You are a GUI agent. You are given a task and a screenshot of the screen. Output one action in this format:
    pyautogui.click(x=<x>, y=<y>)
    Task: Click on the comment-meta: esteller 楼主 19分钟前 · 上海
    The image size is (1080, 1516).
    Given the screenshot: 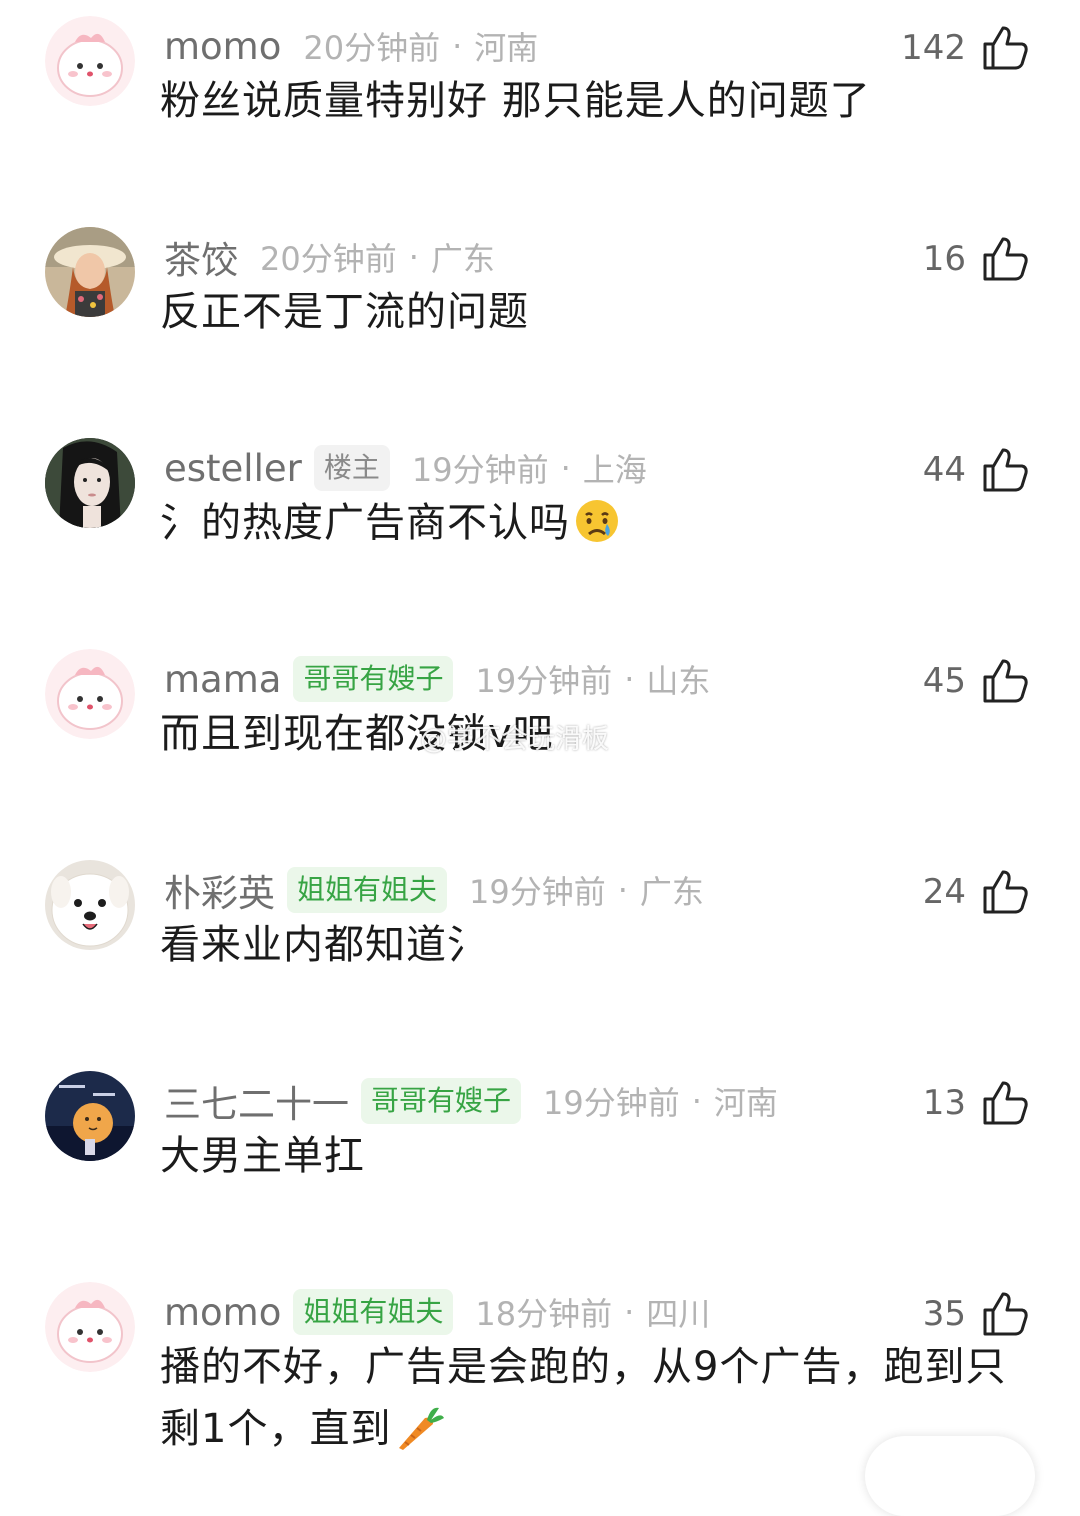 What is the action you would take?
    pyautogui.click(x=405, y=468)
    